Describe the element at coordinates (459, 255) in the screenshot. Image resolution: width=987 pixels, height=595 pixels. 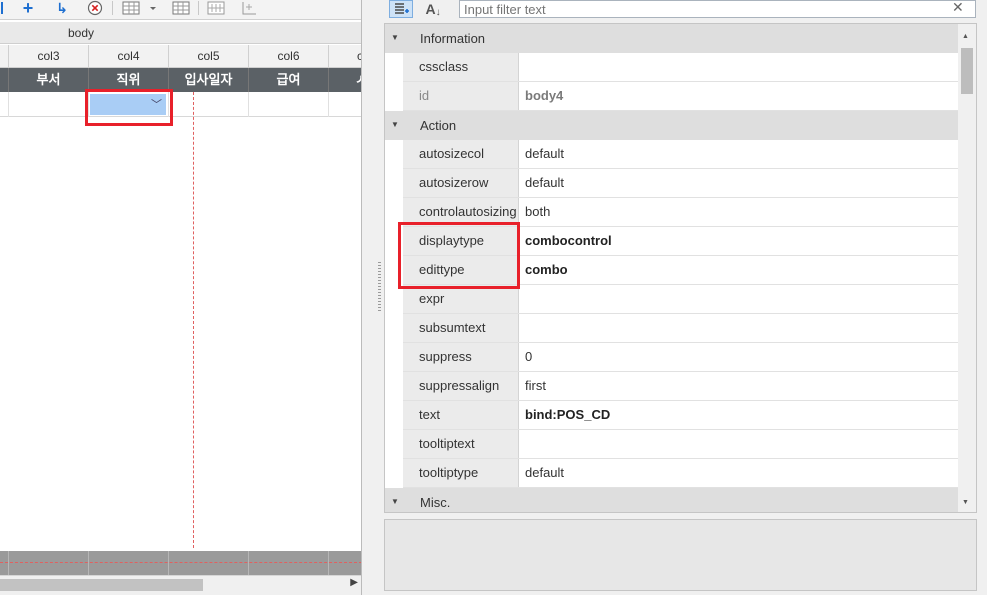
I see `highlight-box-properties` at that location.